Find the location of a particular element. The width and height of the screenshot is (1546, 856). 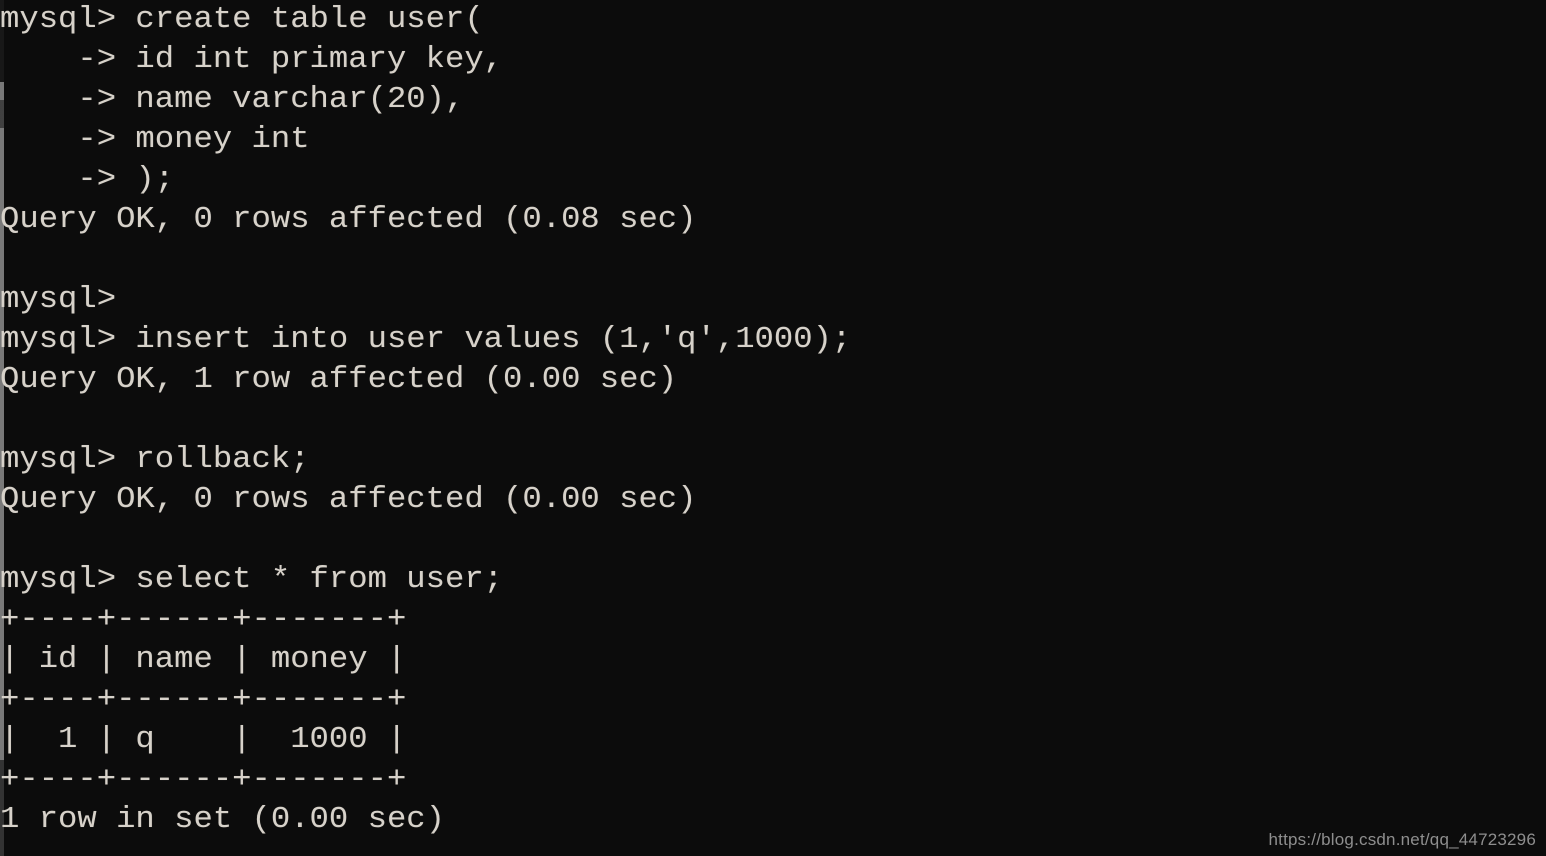

terminal-line: -> id int primary key, is located at coordinates (773, 60).